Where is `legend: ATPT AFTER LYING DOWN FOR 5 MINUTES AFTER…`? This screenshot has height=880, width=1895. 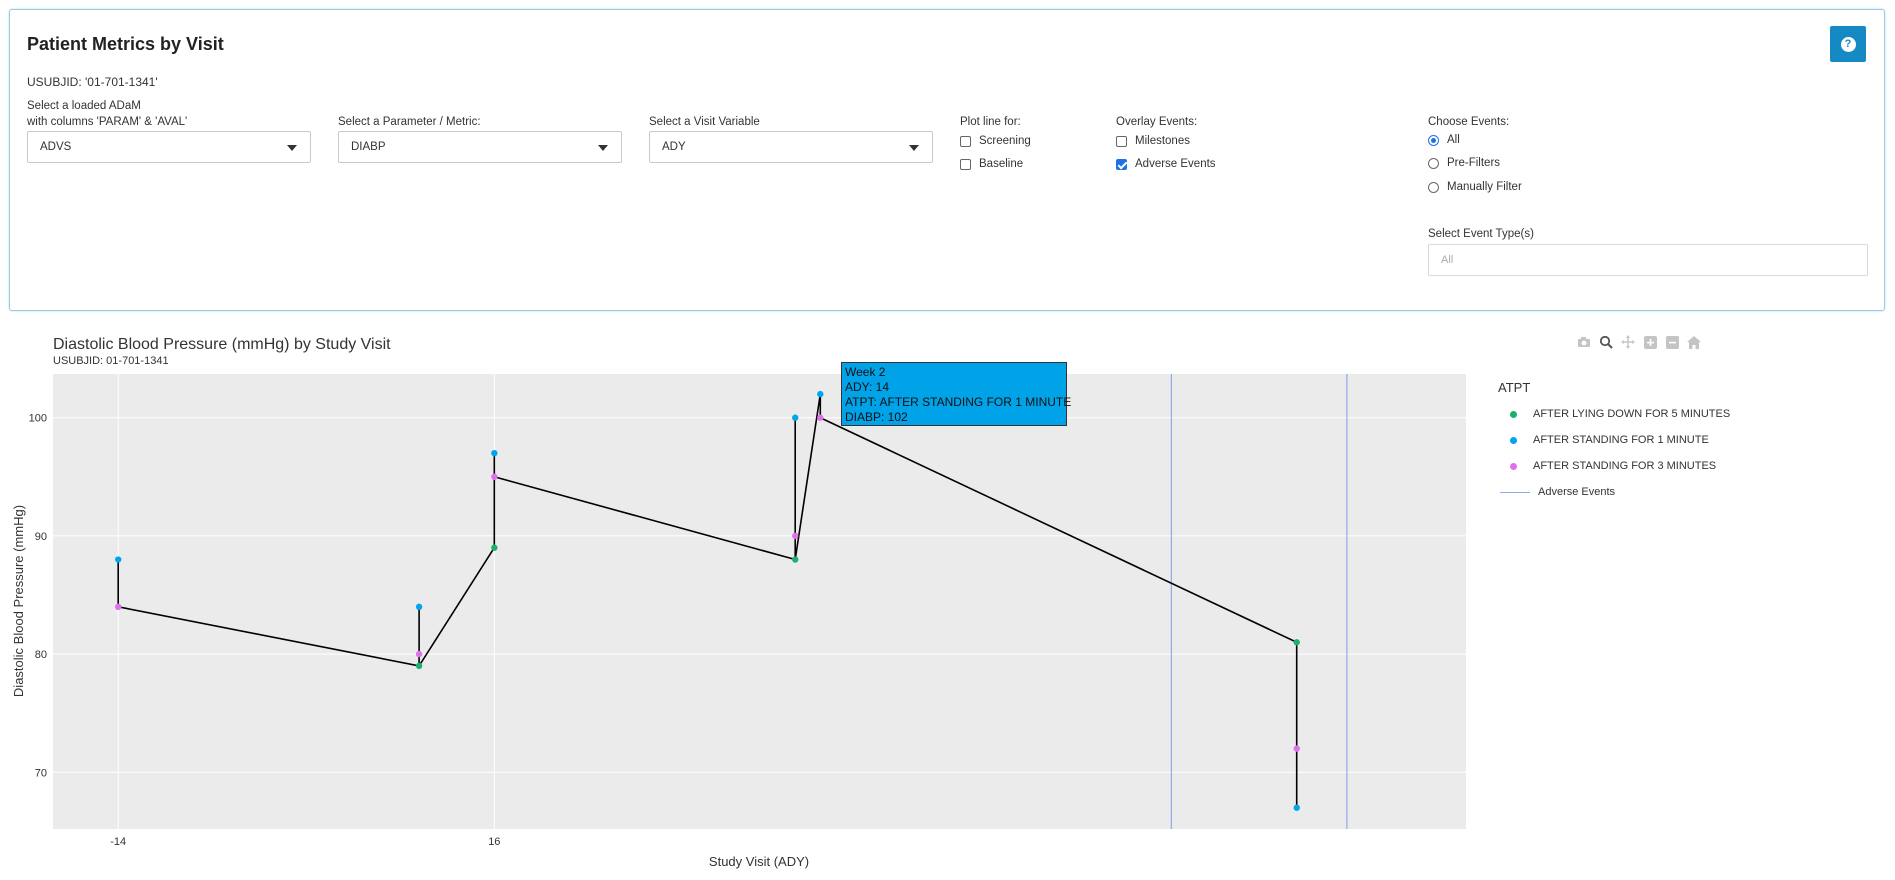 legend: ATPT AFTER LYING DOWN FOR 5 MINUTES AFTER… is located at coordinates (1614, 442).